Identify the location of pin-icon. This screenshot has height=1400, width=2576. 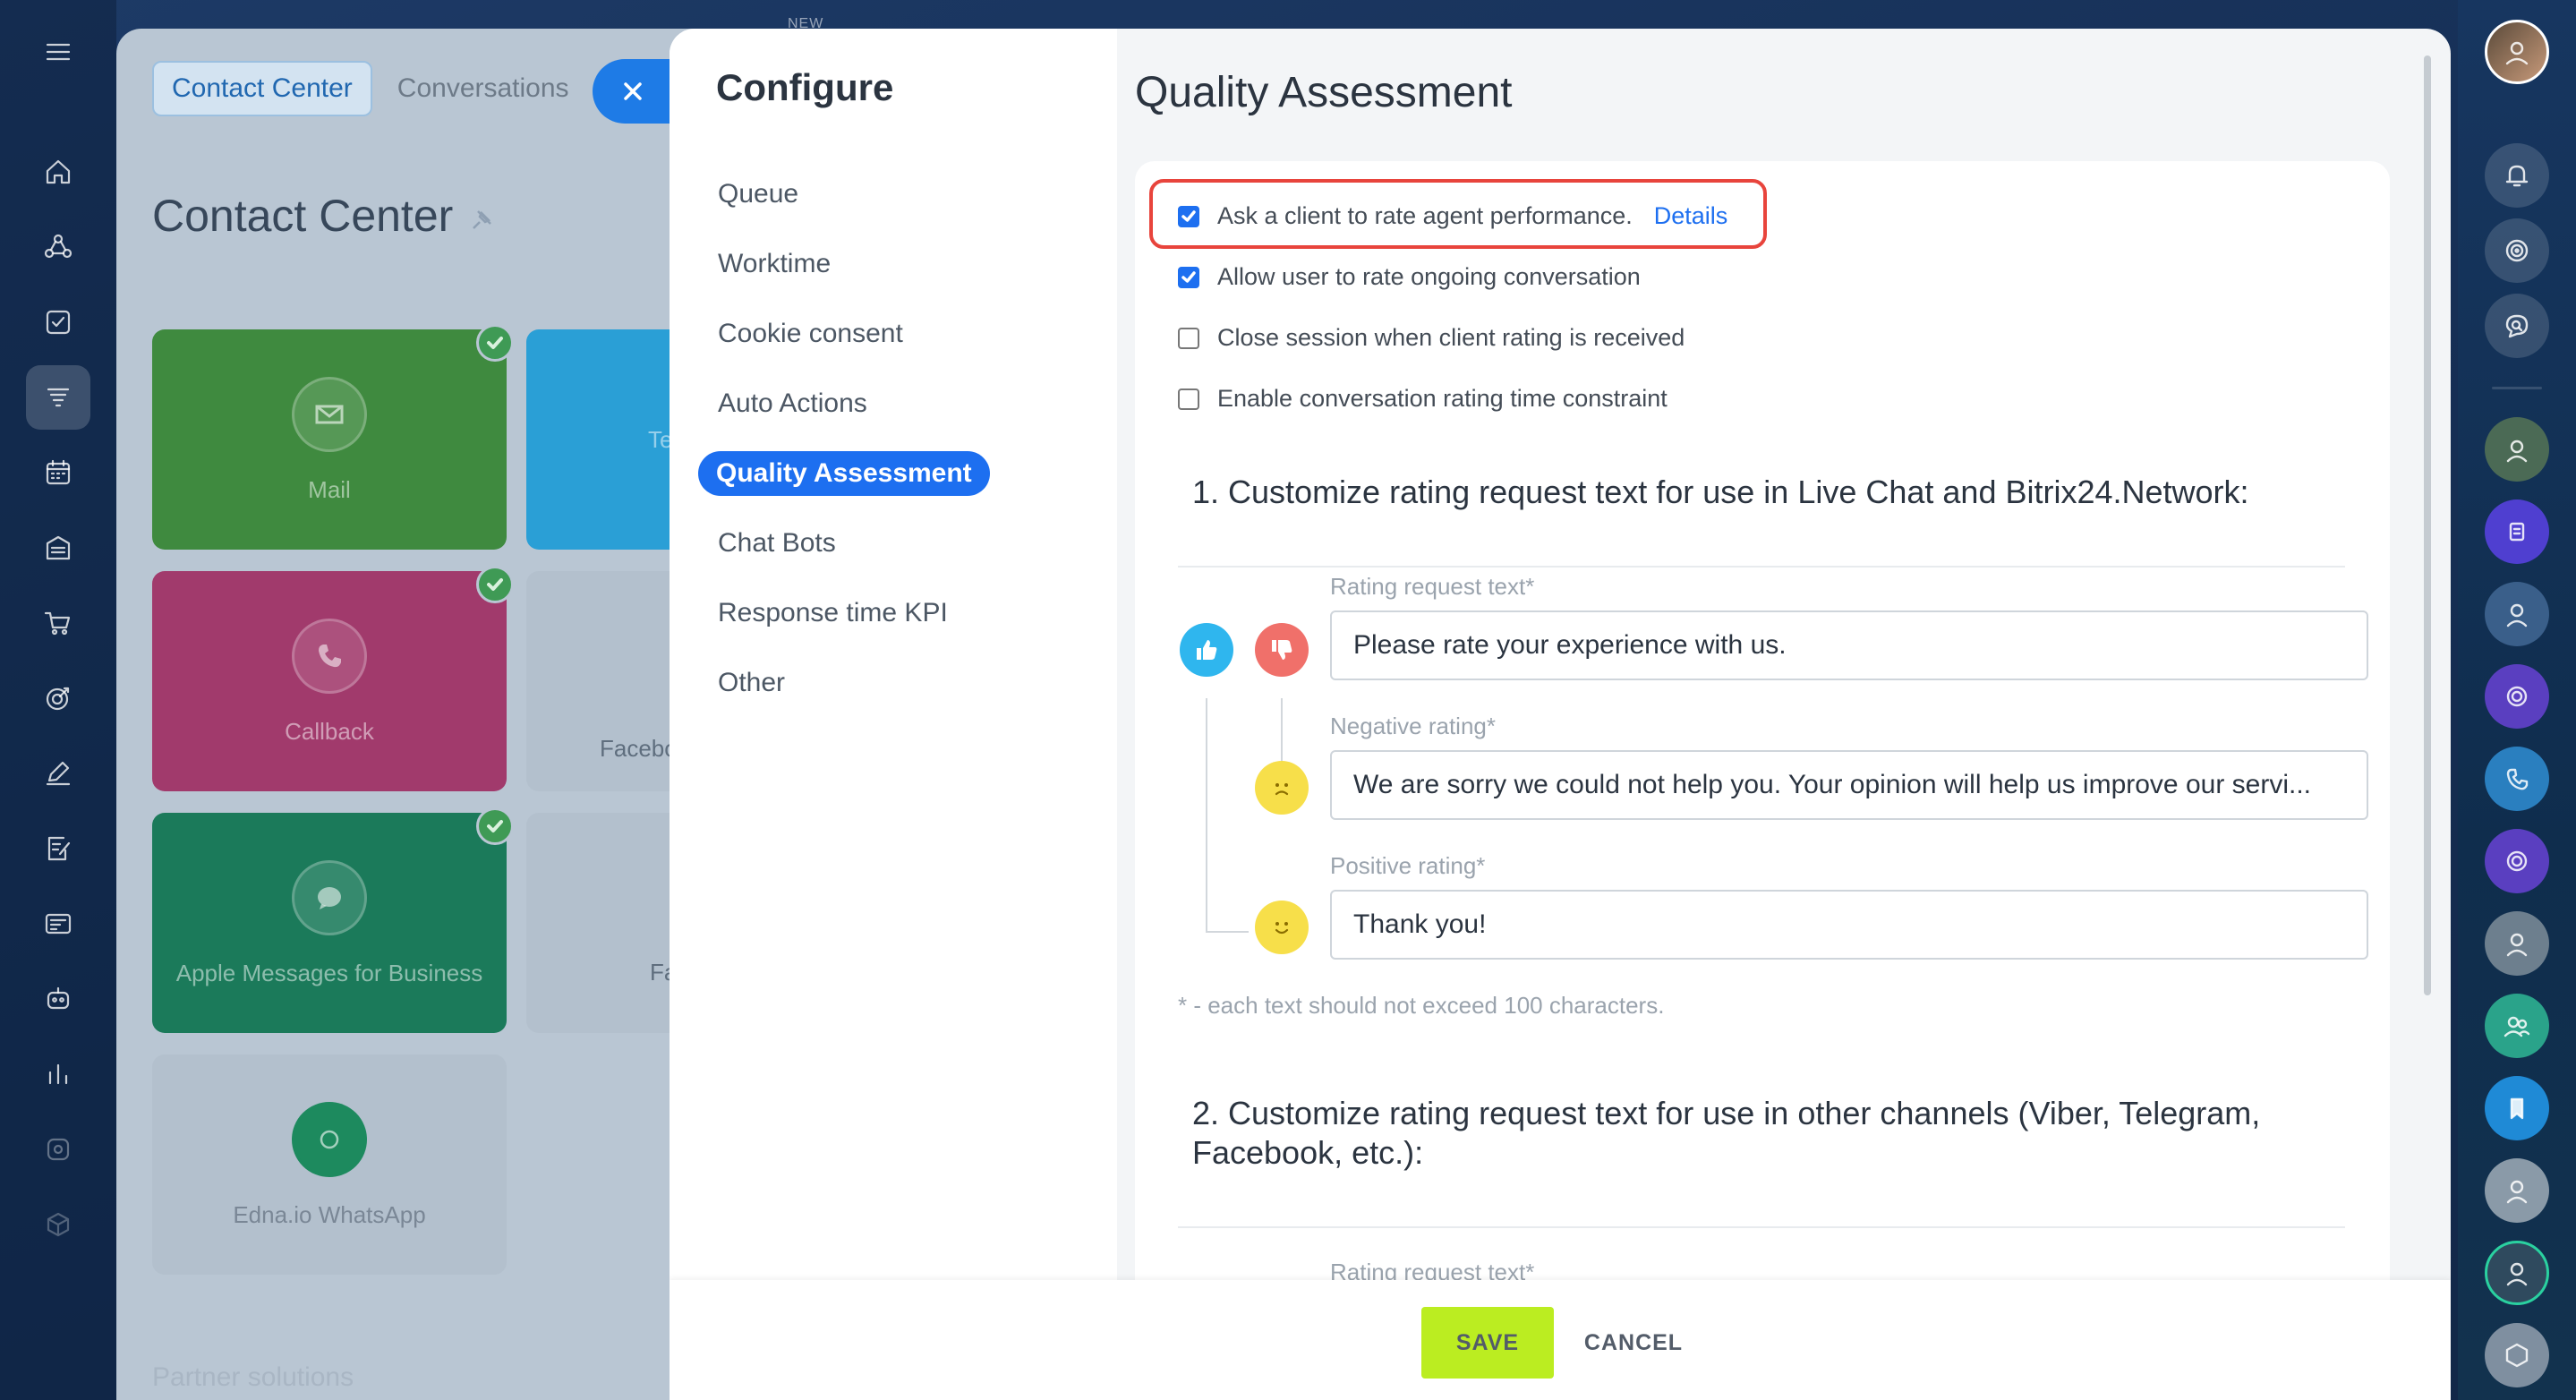
(481, 220).